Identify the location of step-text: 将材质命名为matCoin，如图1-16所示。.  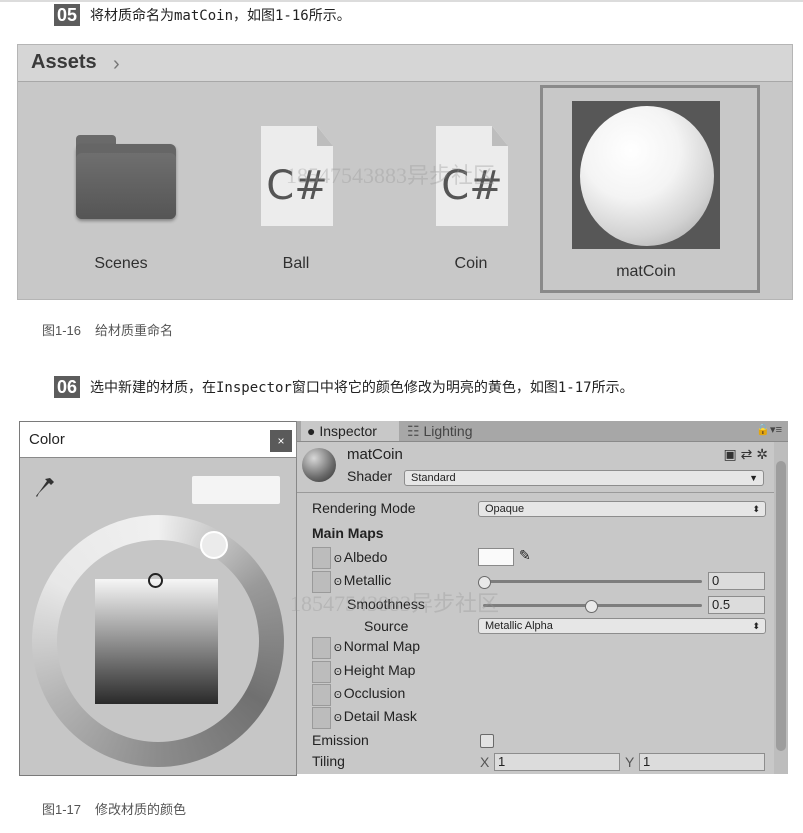
(220, 16).